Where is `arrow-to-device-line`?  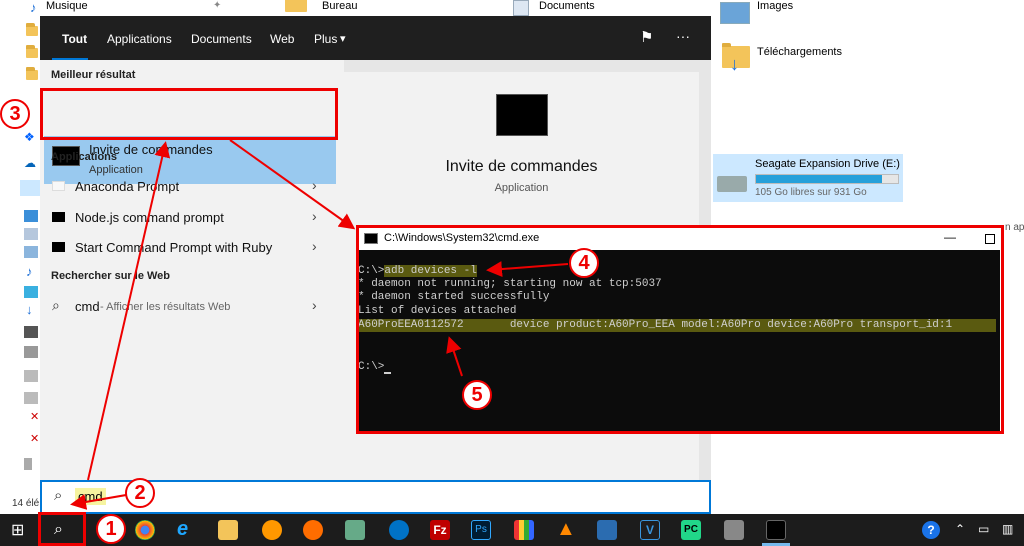
arrow-to-device-line is located at coordinates (454, 356).